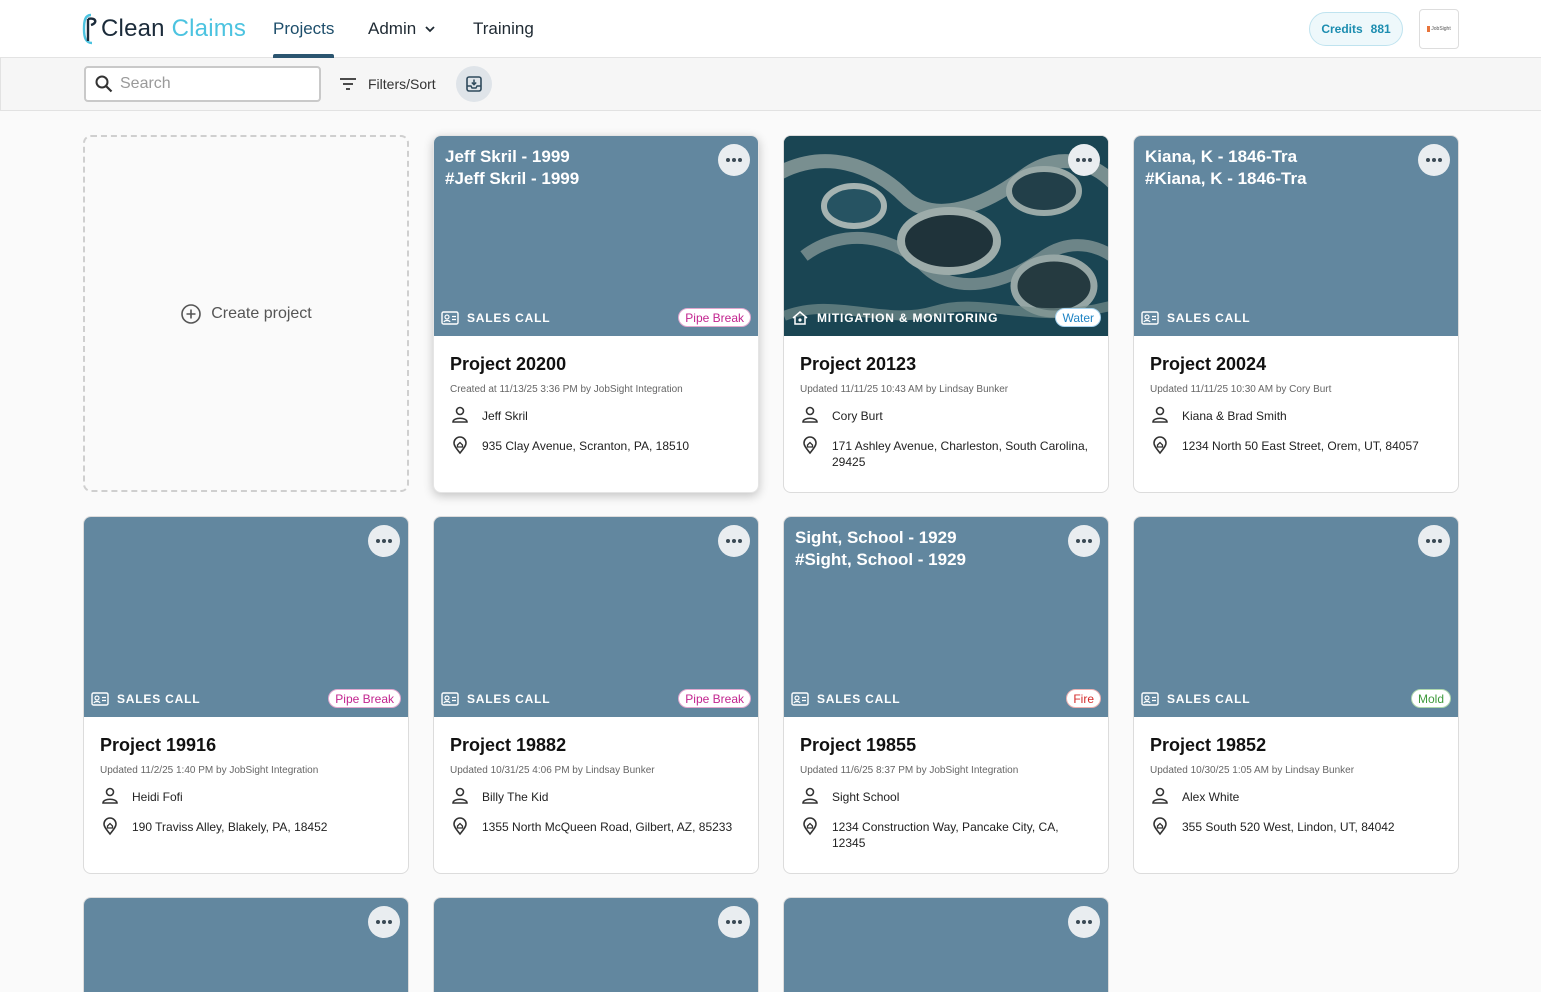 The image size is (1541, 992). I want to click on nav-admin-label: Admin, so click(392, 28).